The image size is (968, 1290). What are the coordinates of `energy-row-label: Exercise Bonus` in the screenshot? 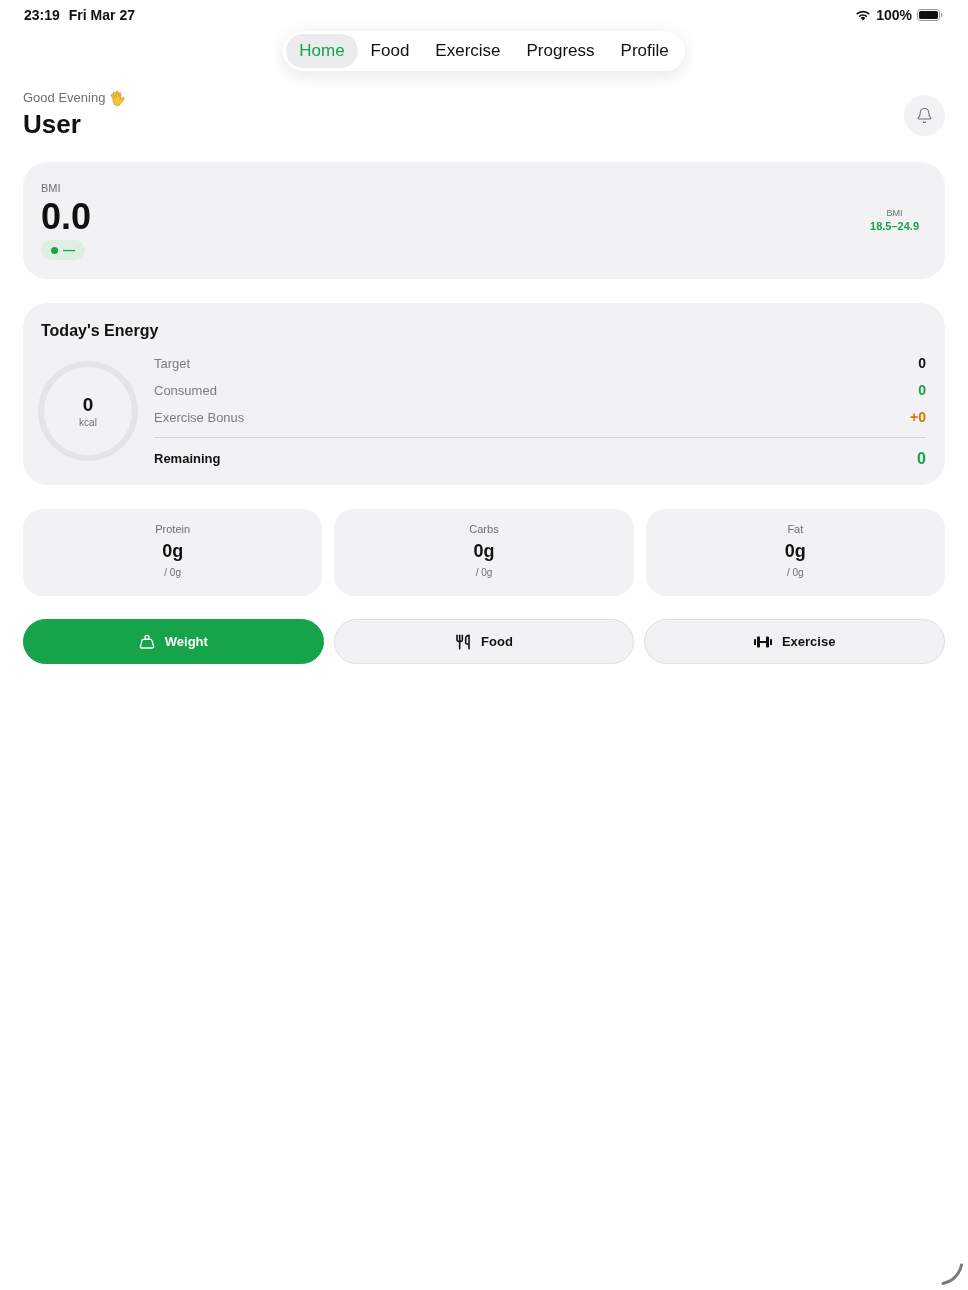 It's located at (199, 417).